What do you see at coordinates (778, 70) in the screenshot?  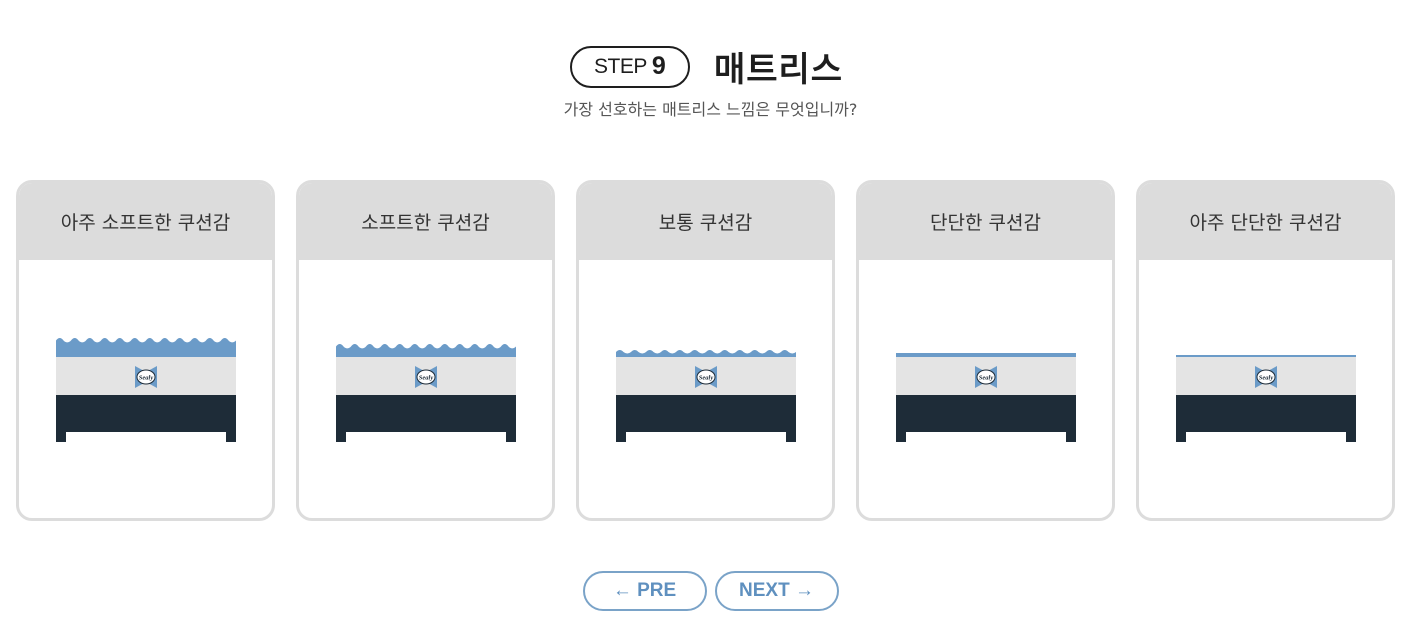 I see `page-title: 매트리스` at bounding box center [778, 70].